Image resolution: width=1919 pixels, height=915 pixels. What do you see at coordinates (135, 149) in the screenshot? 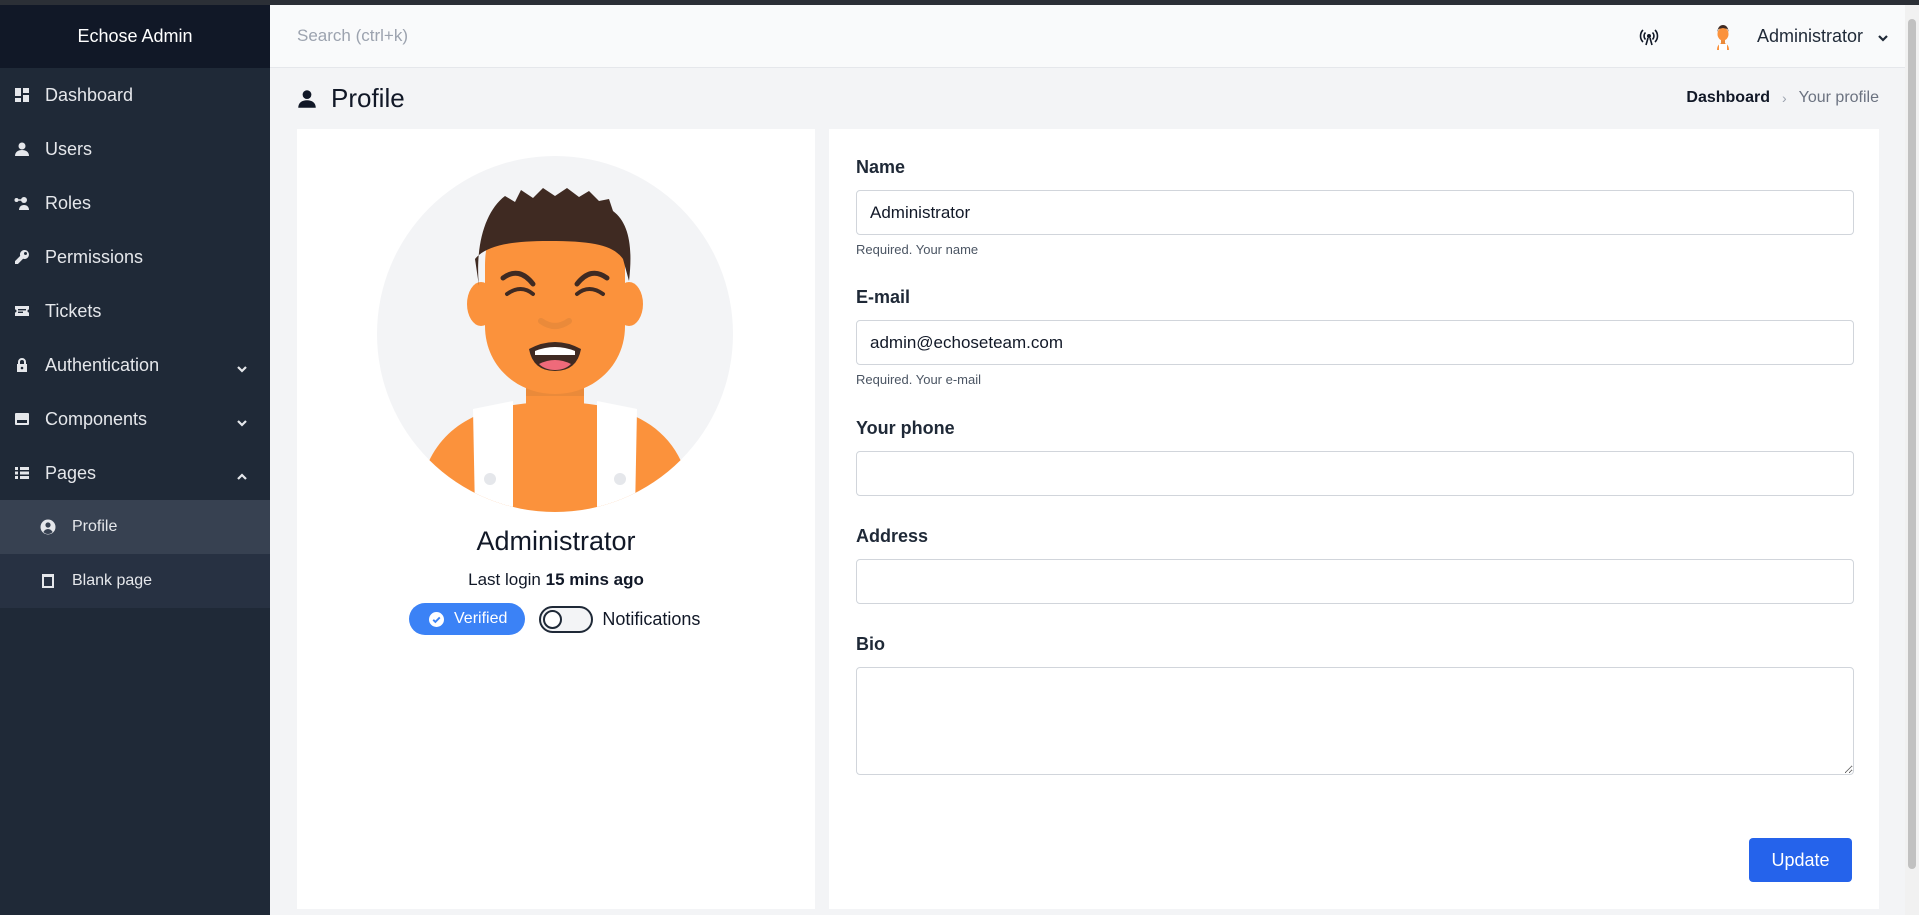
I see `sidebar-item-users: Users` at bounding box center [135, 149].